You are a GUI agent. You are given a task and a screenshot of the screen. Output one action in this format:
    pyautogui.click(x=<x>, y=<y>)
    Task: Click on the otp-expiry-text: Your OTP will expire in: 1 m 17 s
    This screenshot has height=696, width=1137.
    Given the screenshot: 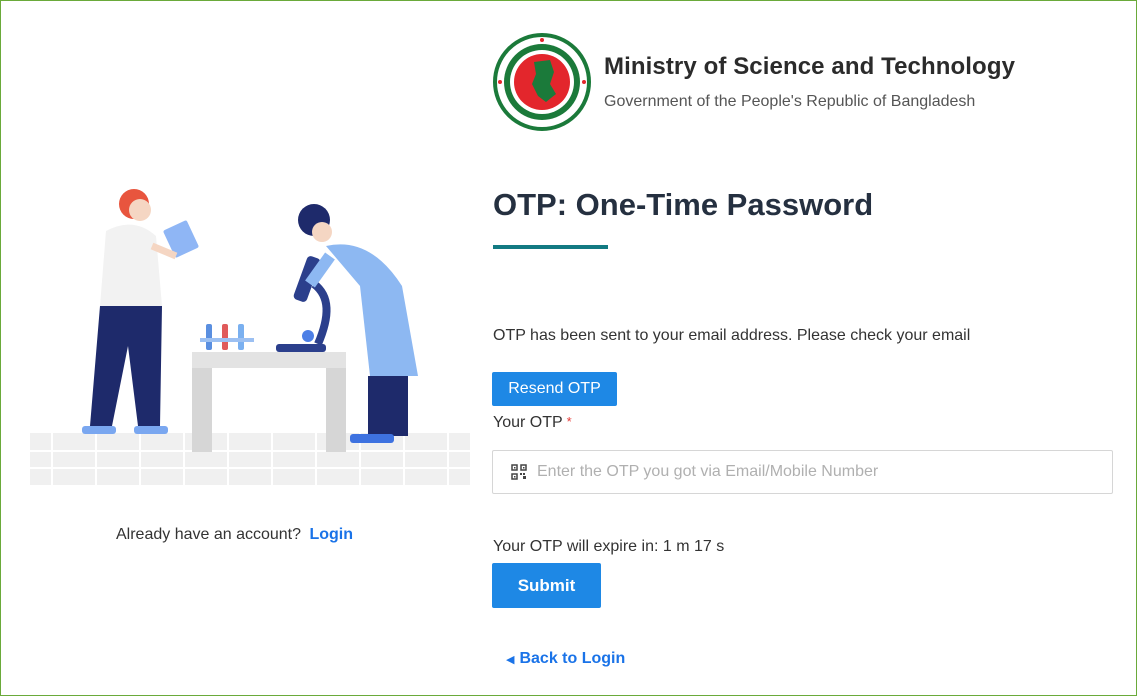 What is the action you would take?
    pyautogui.click(x=609, y=546)
    